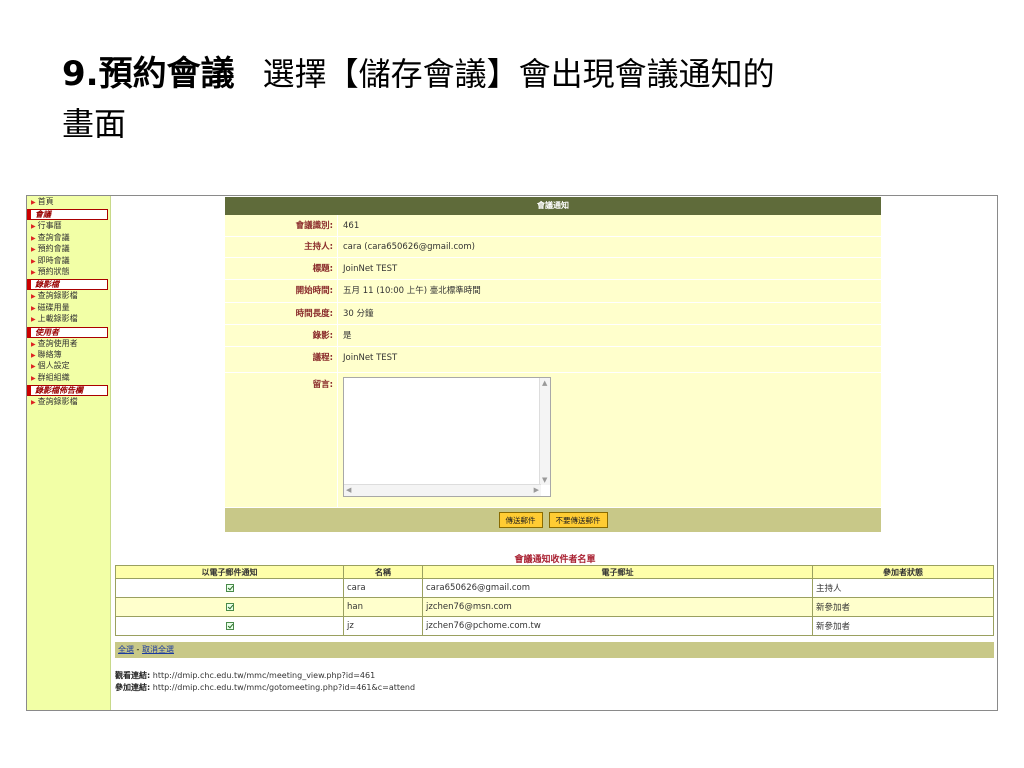 Image resolution: width=1024 pixels, height=768 pixels. I want to click on sidebar-item: ▶ 個人設定, so click(68, 366).